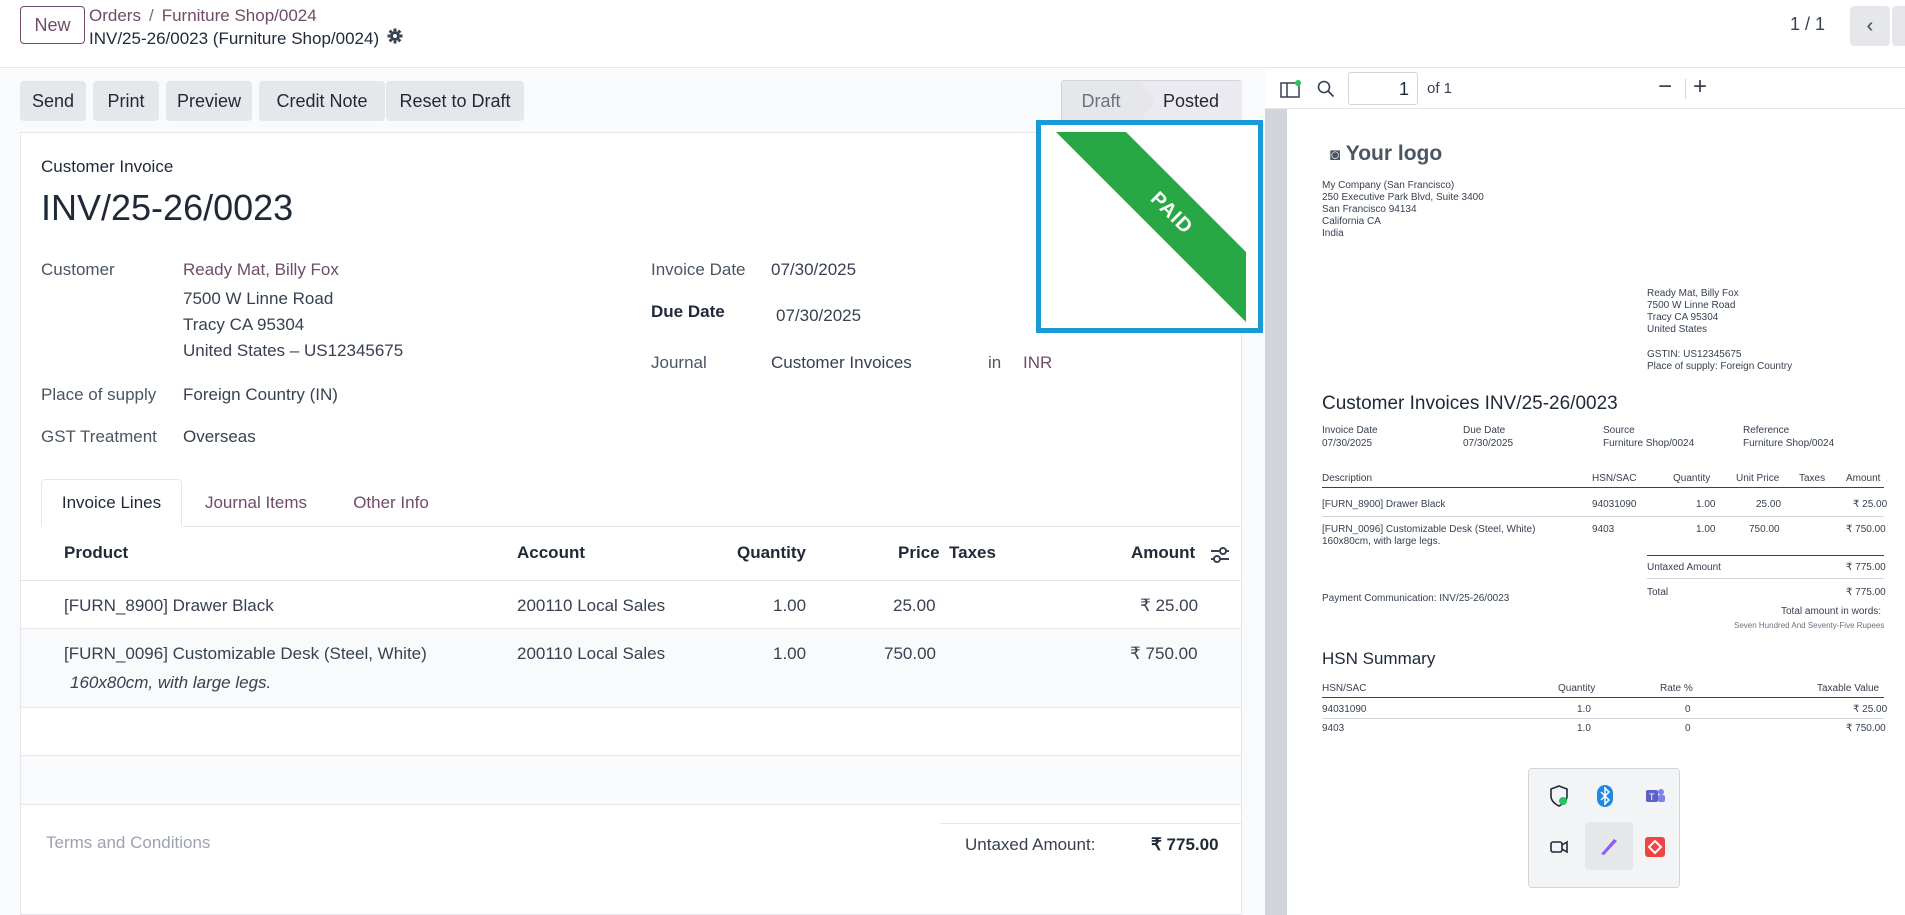 The image size is (1905, 915). Describe the element at coordinates (1866, 567) in the screenshot. I see `pdf-untaxed-value: ₹ 775.00` at that location.